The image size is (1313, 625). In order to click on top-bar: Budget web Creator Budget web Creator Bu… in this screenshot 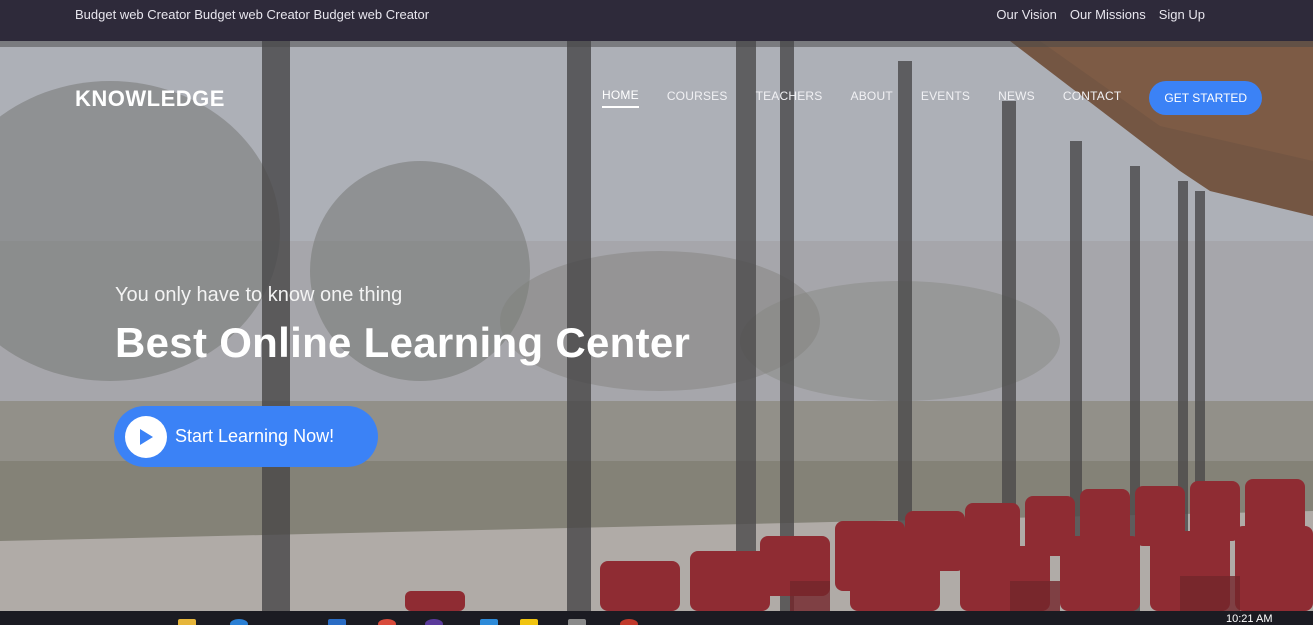, I will do `click(656, 20)`.